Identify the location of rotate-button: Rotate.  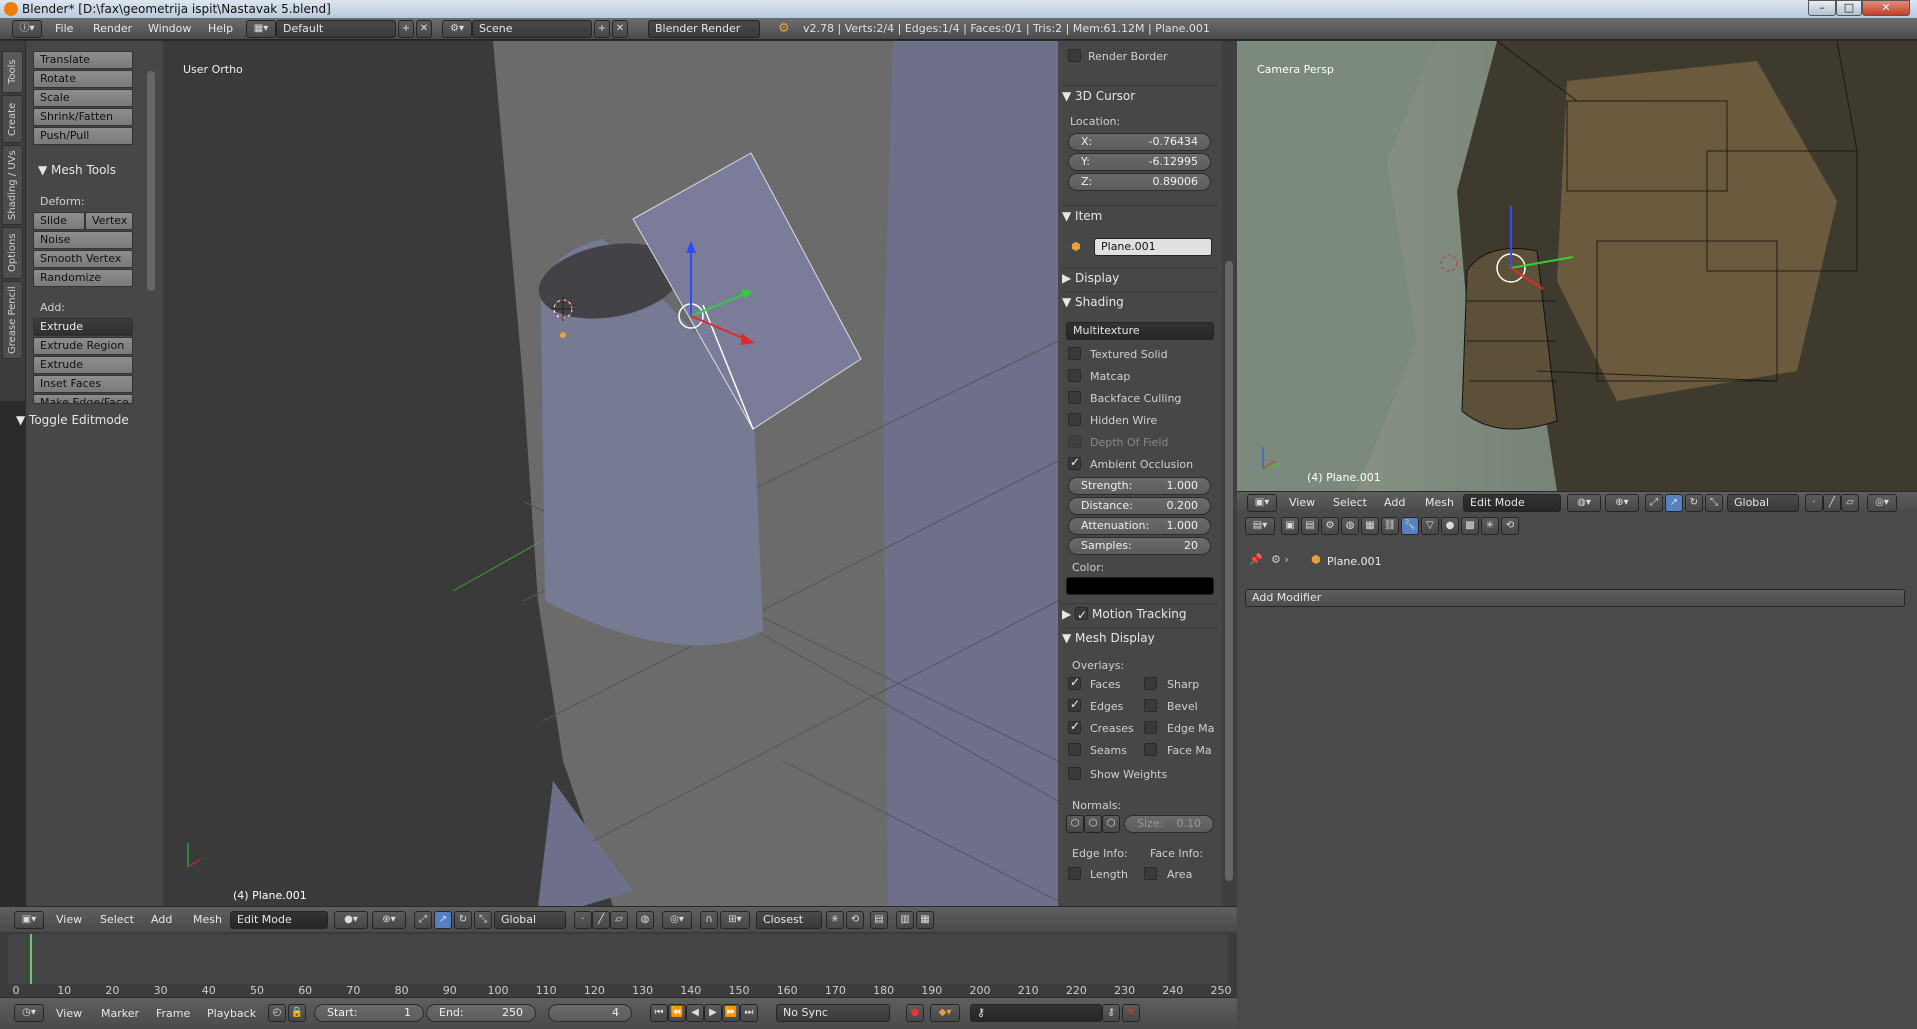
(83, 79).